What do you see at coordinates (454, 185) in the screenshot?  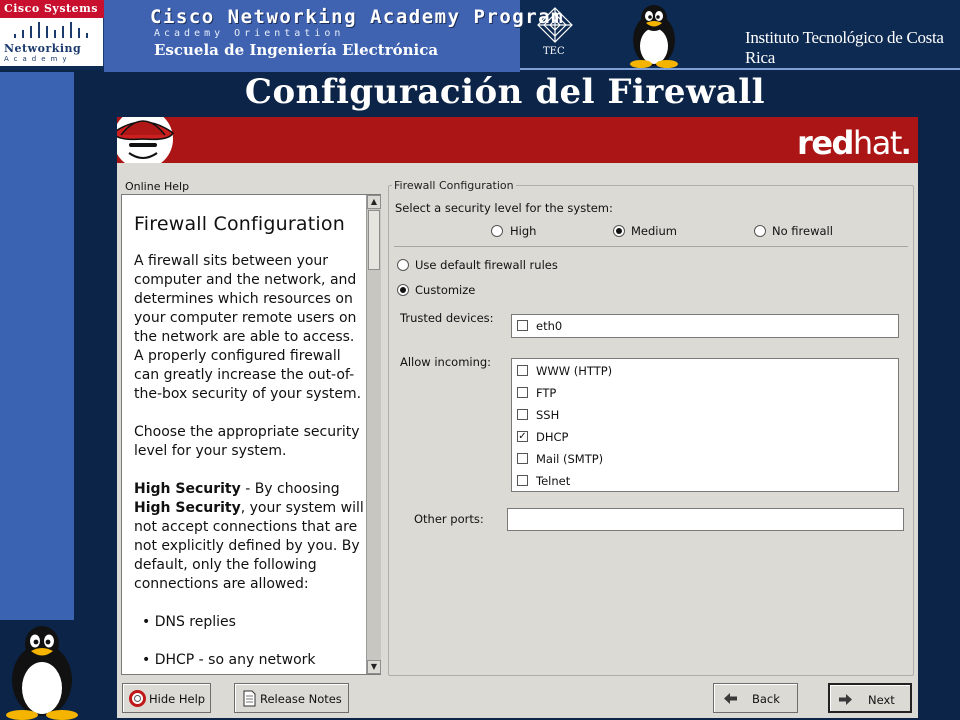 I see `firewall-config-caption: Firewall Configuration` at bounding box center [454, 185].